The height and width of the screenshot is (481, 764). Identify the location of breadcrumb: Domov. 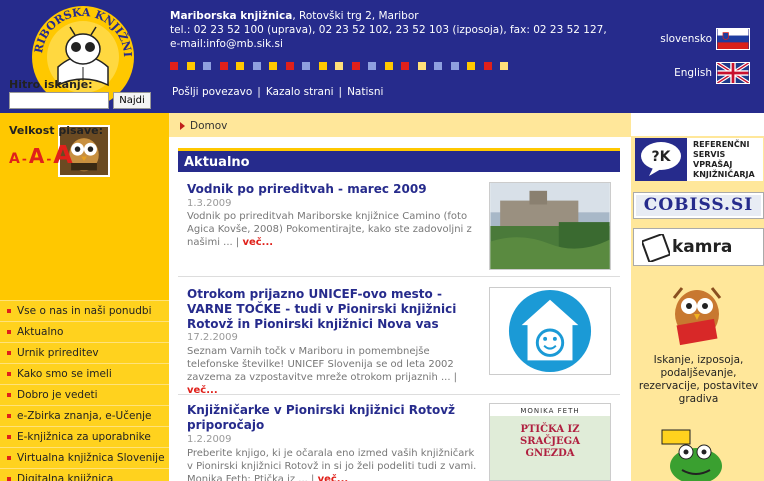
(203, 126).